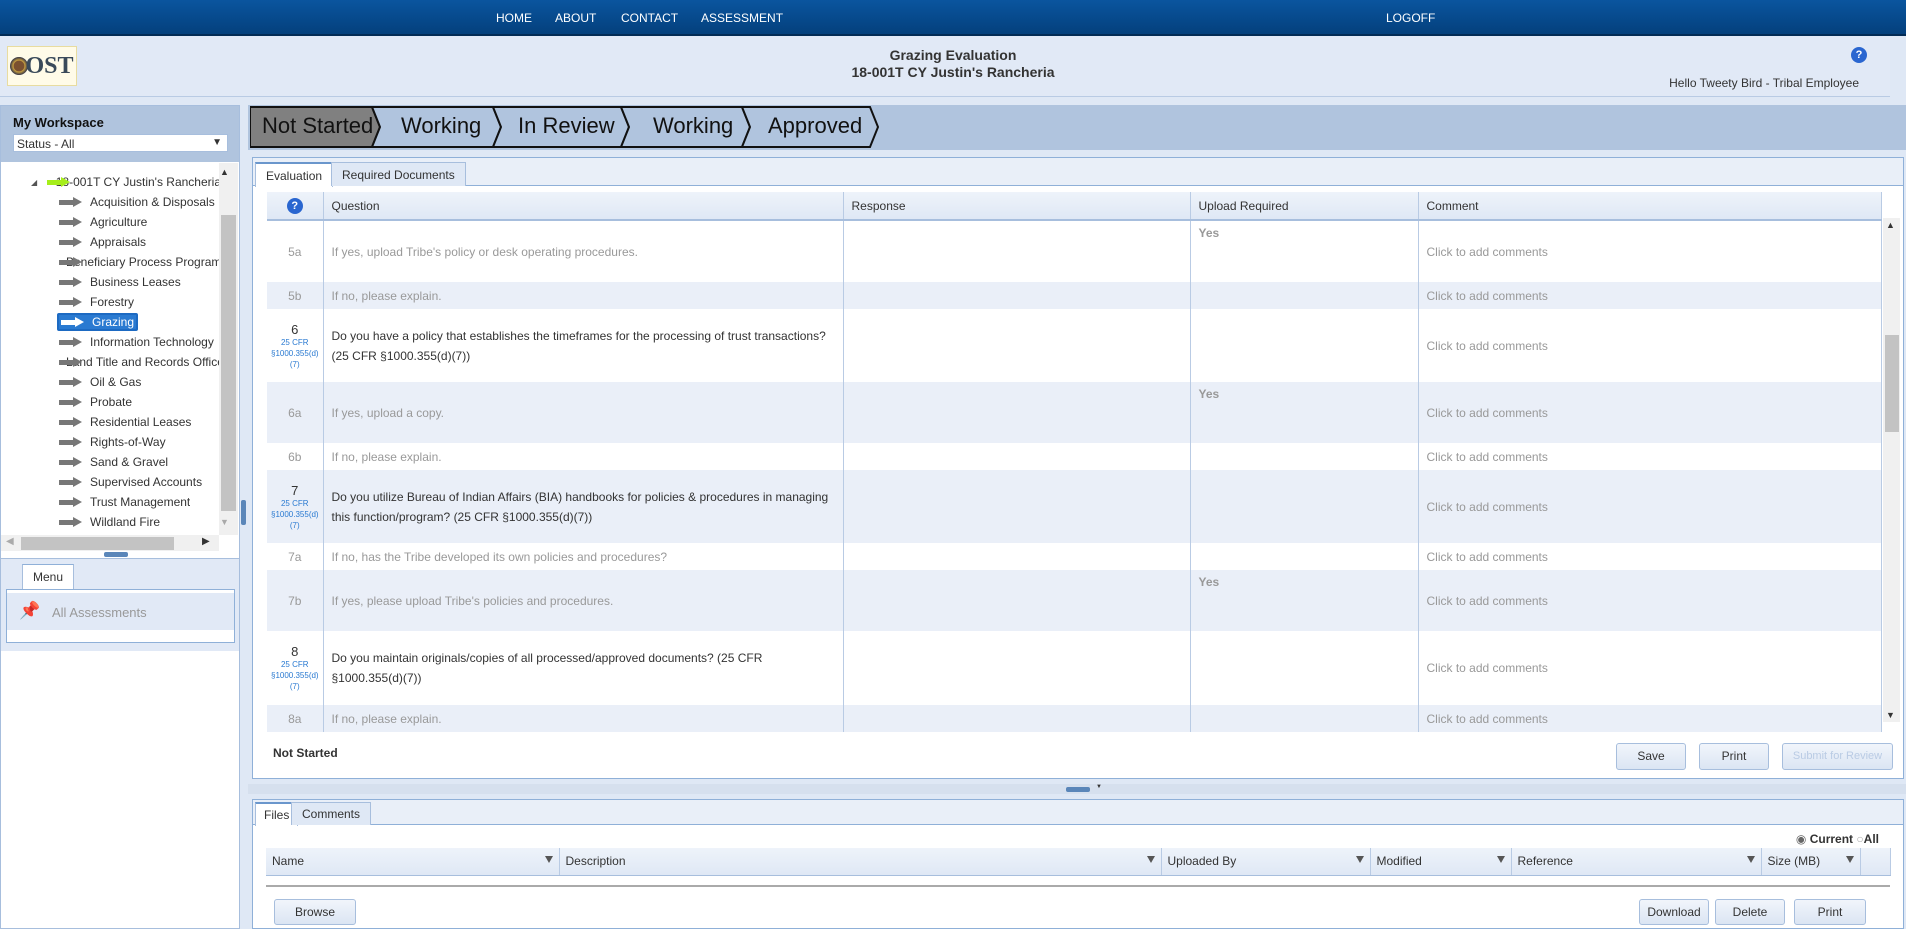 The image size is (1906, 929). What do you see at coordinates (1801, 839) in the screenshot?
I see `radio-current: ◉` at bounding box center [1801, 839].